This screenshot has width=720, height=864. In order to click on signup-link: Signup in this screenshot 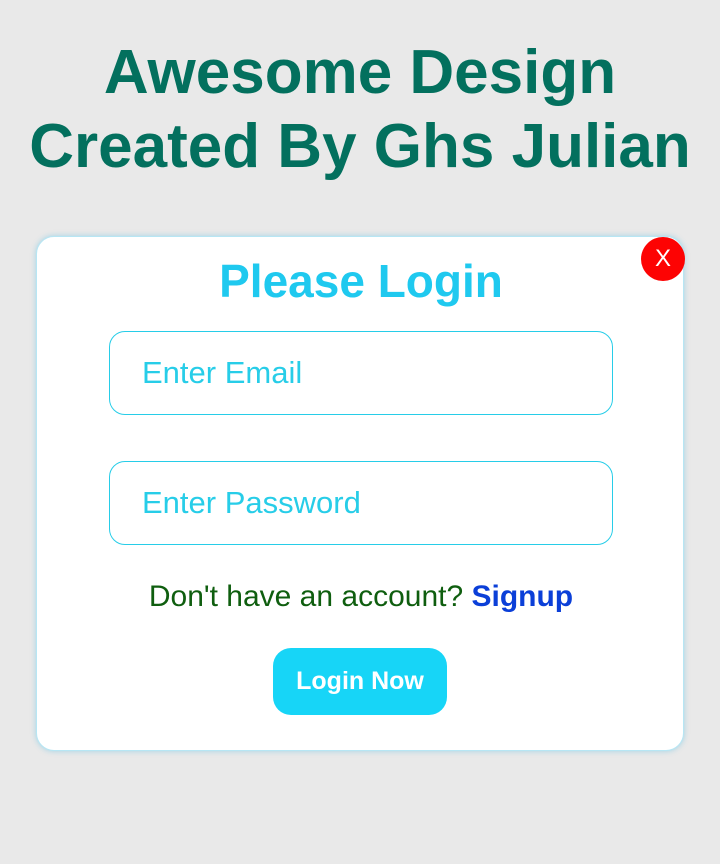, I will do `click(522, 596)`.